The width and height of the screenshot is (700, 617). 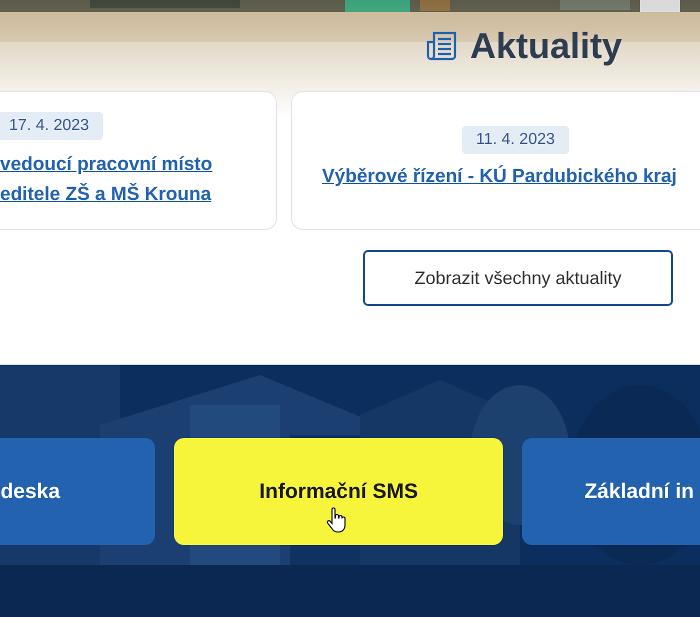 What do you see at coordinates (511, 177) in the screenshot?
I see `news-link: Výběrové řízení - KÚ Pardubického kraj` at bounding box center [511, 177].